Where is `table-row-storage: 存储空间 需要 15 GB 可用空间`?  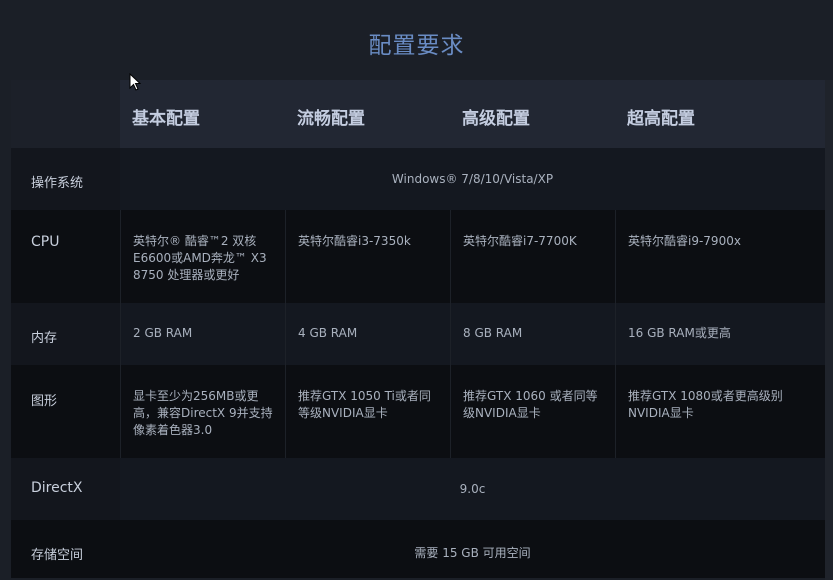
table-row-storage: 存储空间 需要 15 GB 可用空间 is located at coordinates (418, 549).